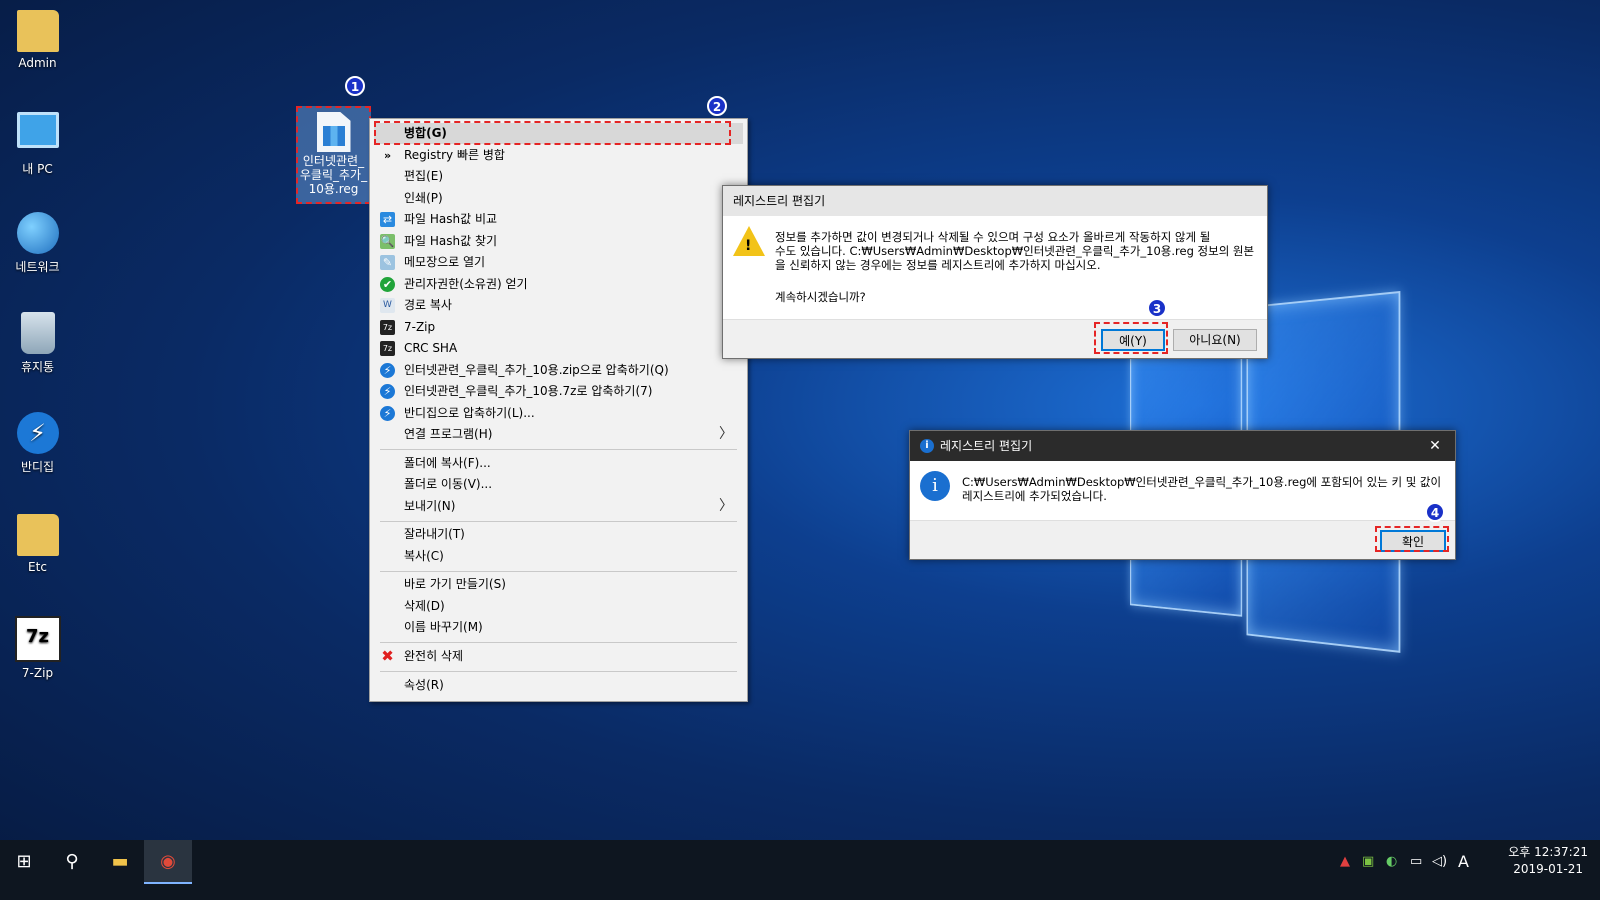 The width and height of the screenshot is (1600, 900). I want to click on no-button: 아니요(N), so click(1215, 340).